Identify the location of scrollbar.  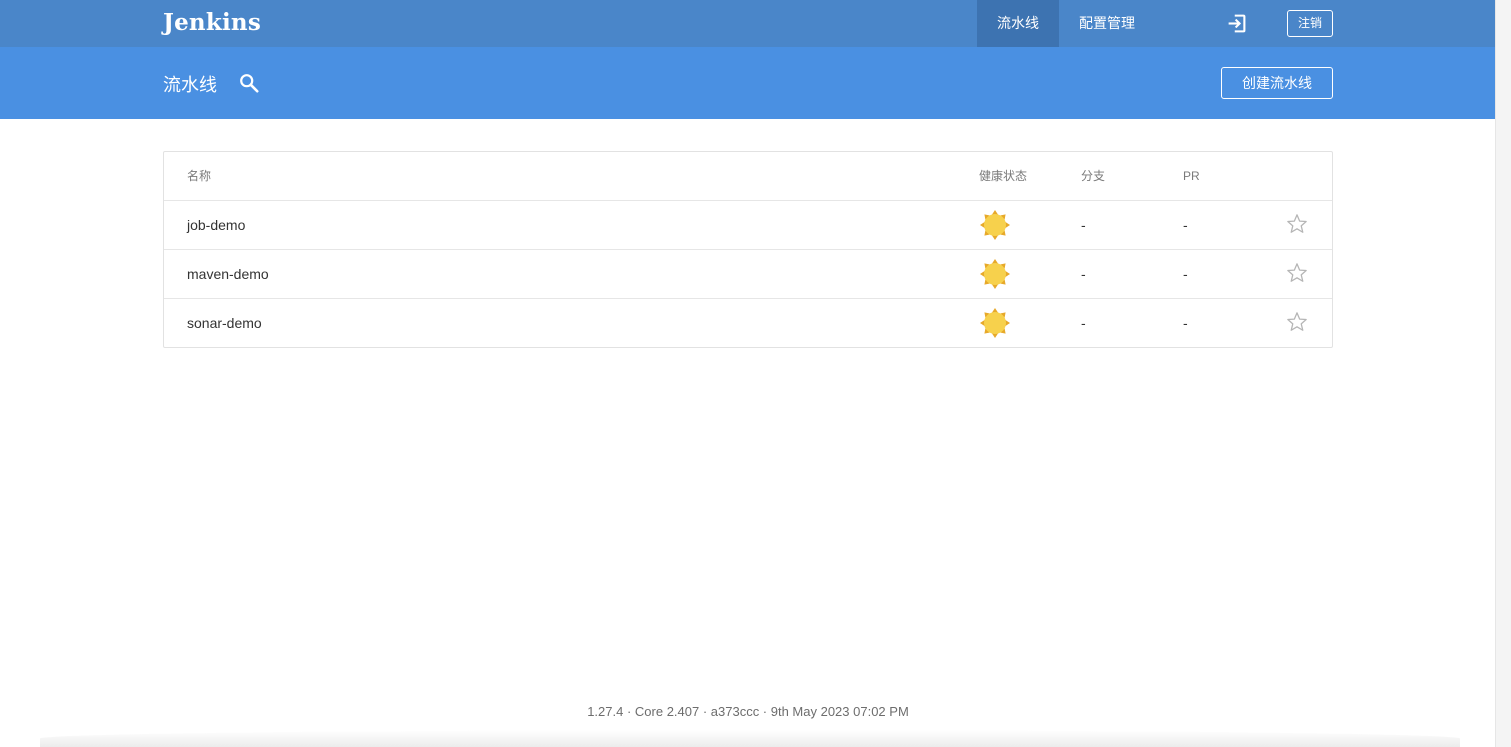
(1503, 373).